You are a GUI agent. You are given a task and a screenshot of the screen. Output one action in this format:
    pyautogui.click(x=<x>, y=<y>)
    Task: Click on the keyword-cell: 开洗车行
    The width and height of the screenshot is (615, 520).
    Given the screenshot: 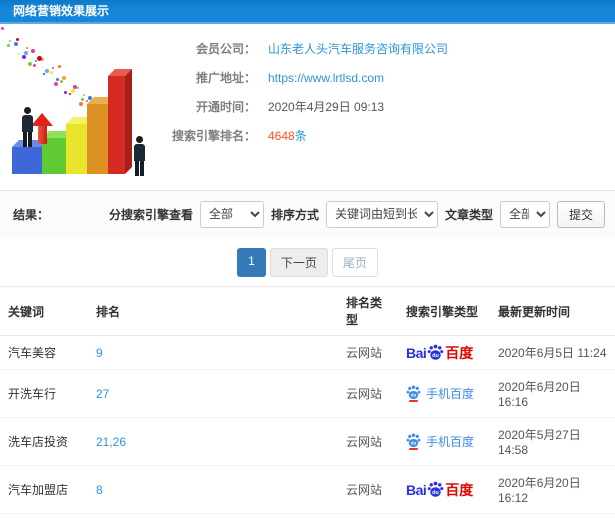 What is the action you would take?
    pyautogui.click(x=44, y=393)
    